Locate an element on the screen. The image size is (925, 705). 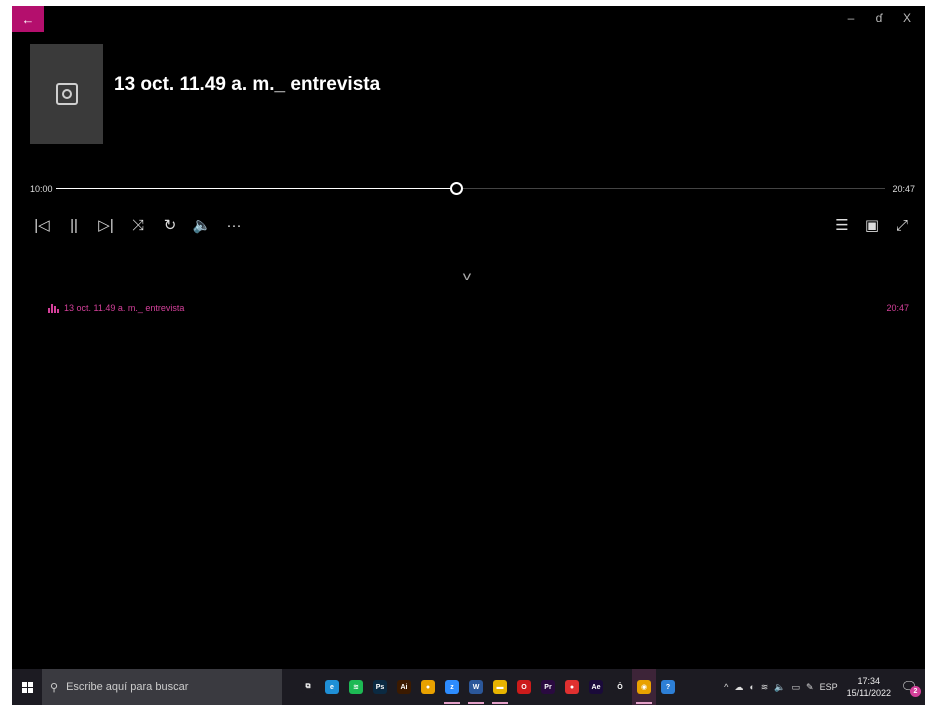
opera-icon: O is located at coordinates (524, 687).